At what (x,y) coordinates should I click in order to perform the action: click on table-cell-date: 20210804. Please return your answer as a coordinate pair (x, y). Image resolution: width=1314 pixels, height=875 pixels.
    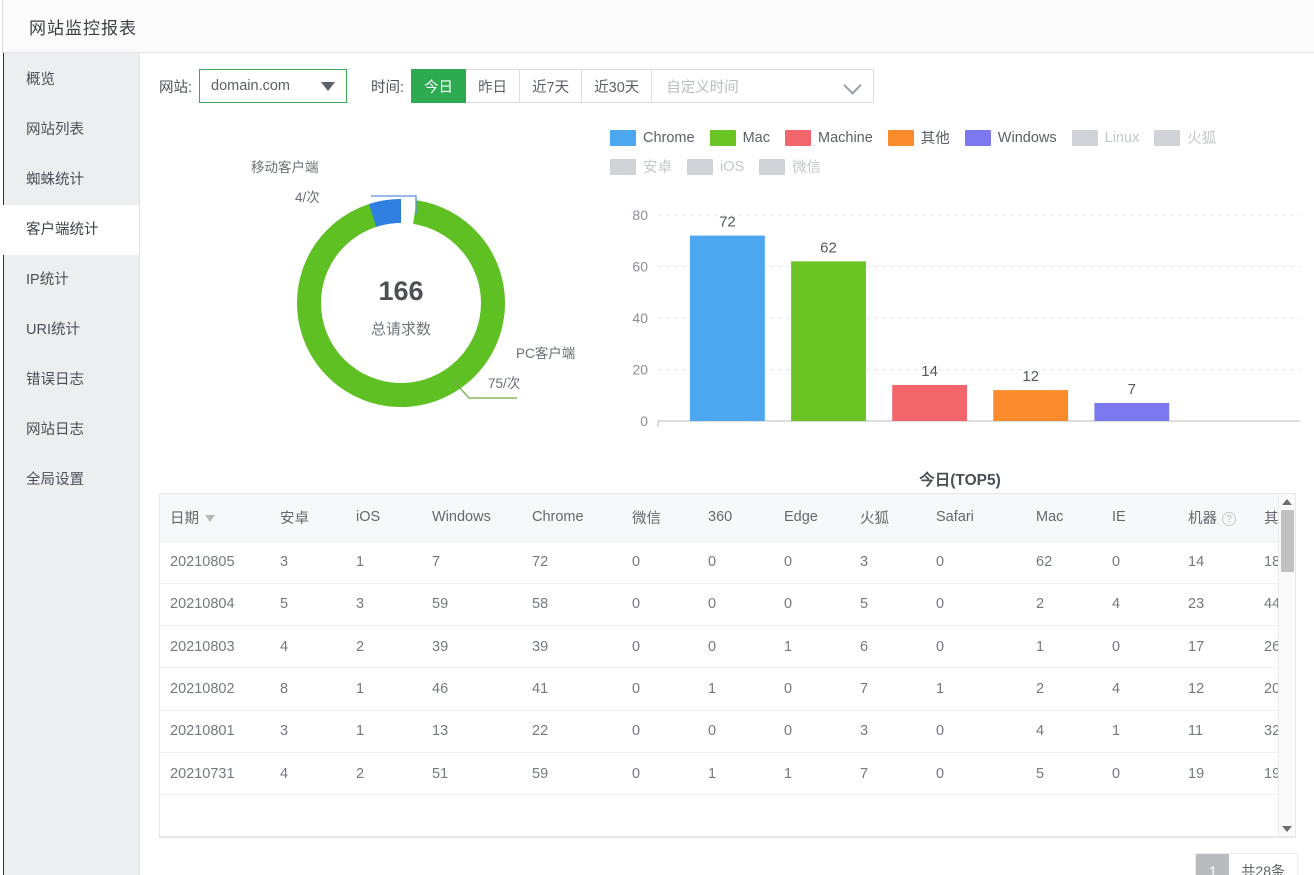
    Looking at the image, I should click on (215, 605).